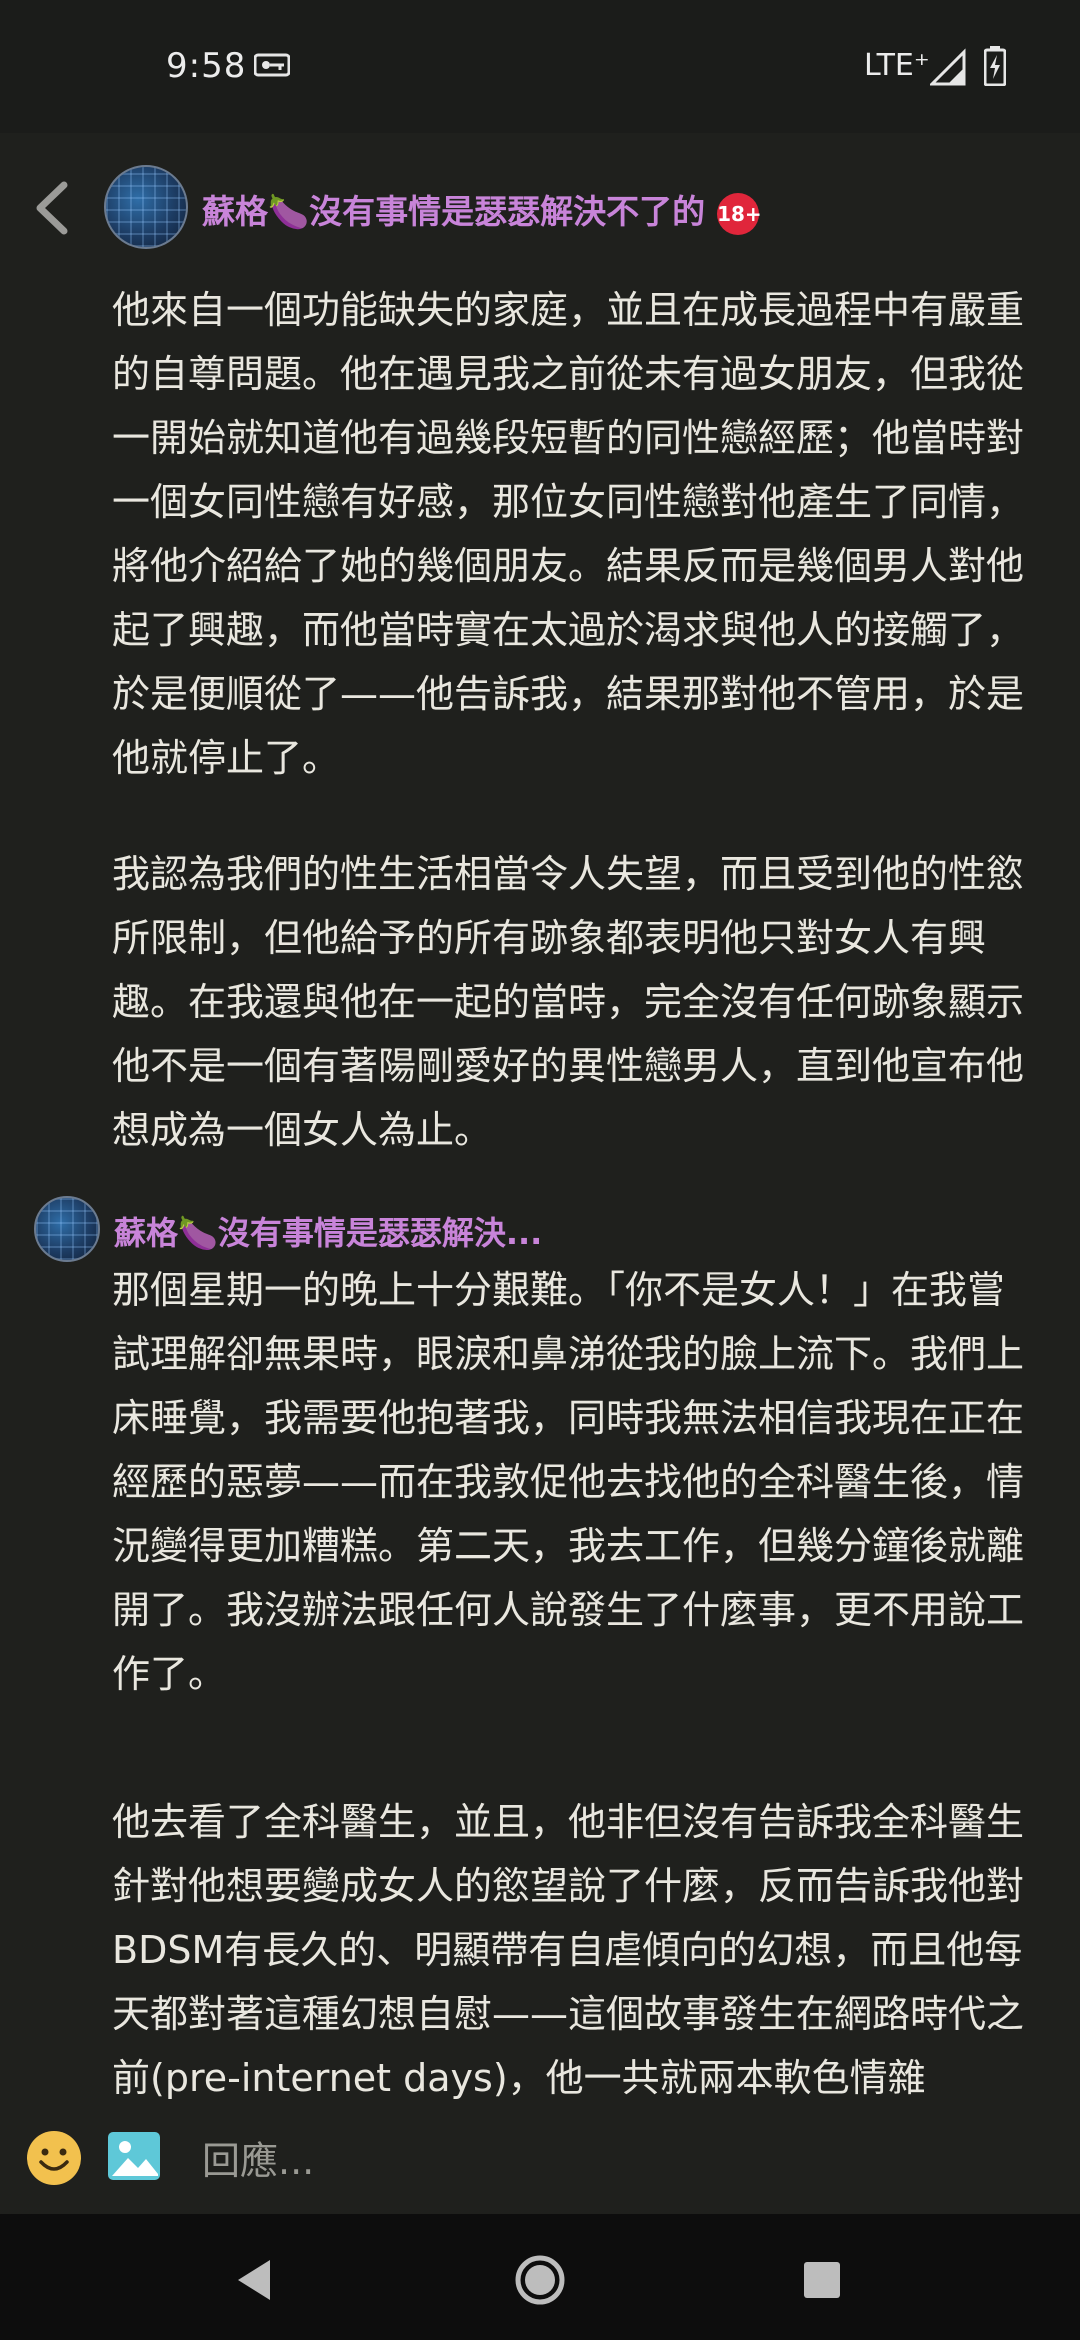 The height and width of the screenshot is (2340, 1080). I want to click on status-bar: 9:58 LTE⁺, so click(540, 66).